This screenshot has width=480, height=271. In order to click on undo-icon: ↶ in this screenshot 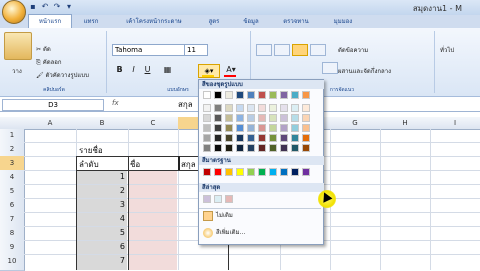, I will do `click(45, 7)`.